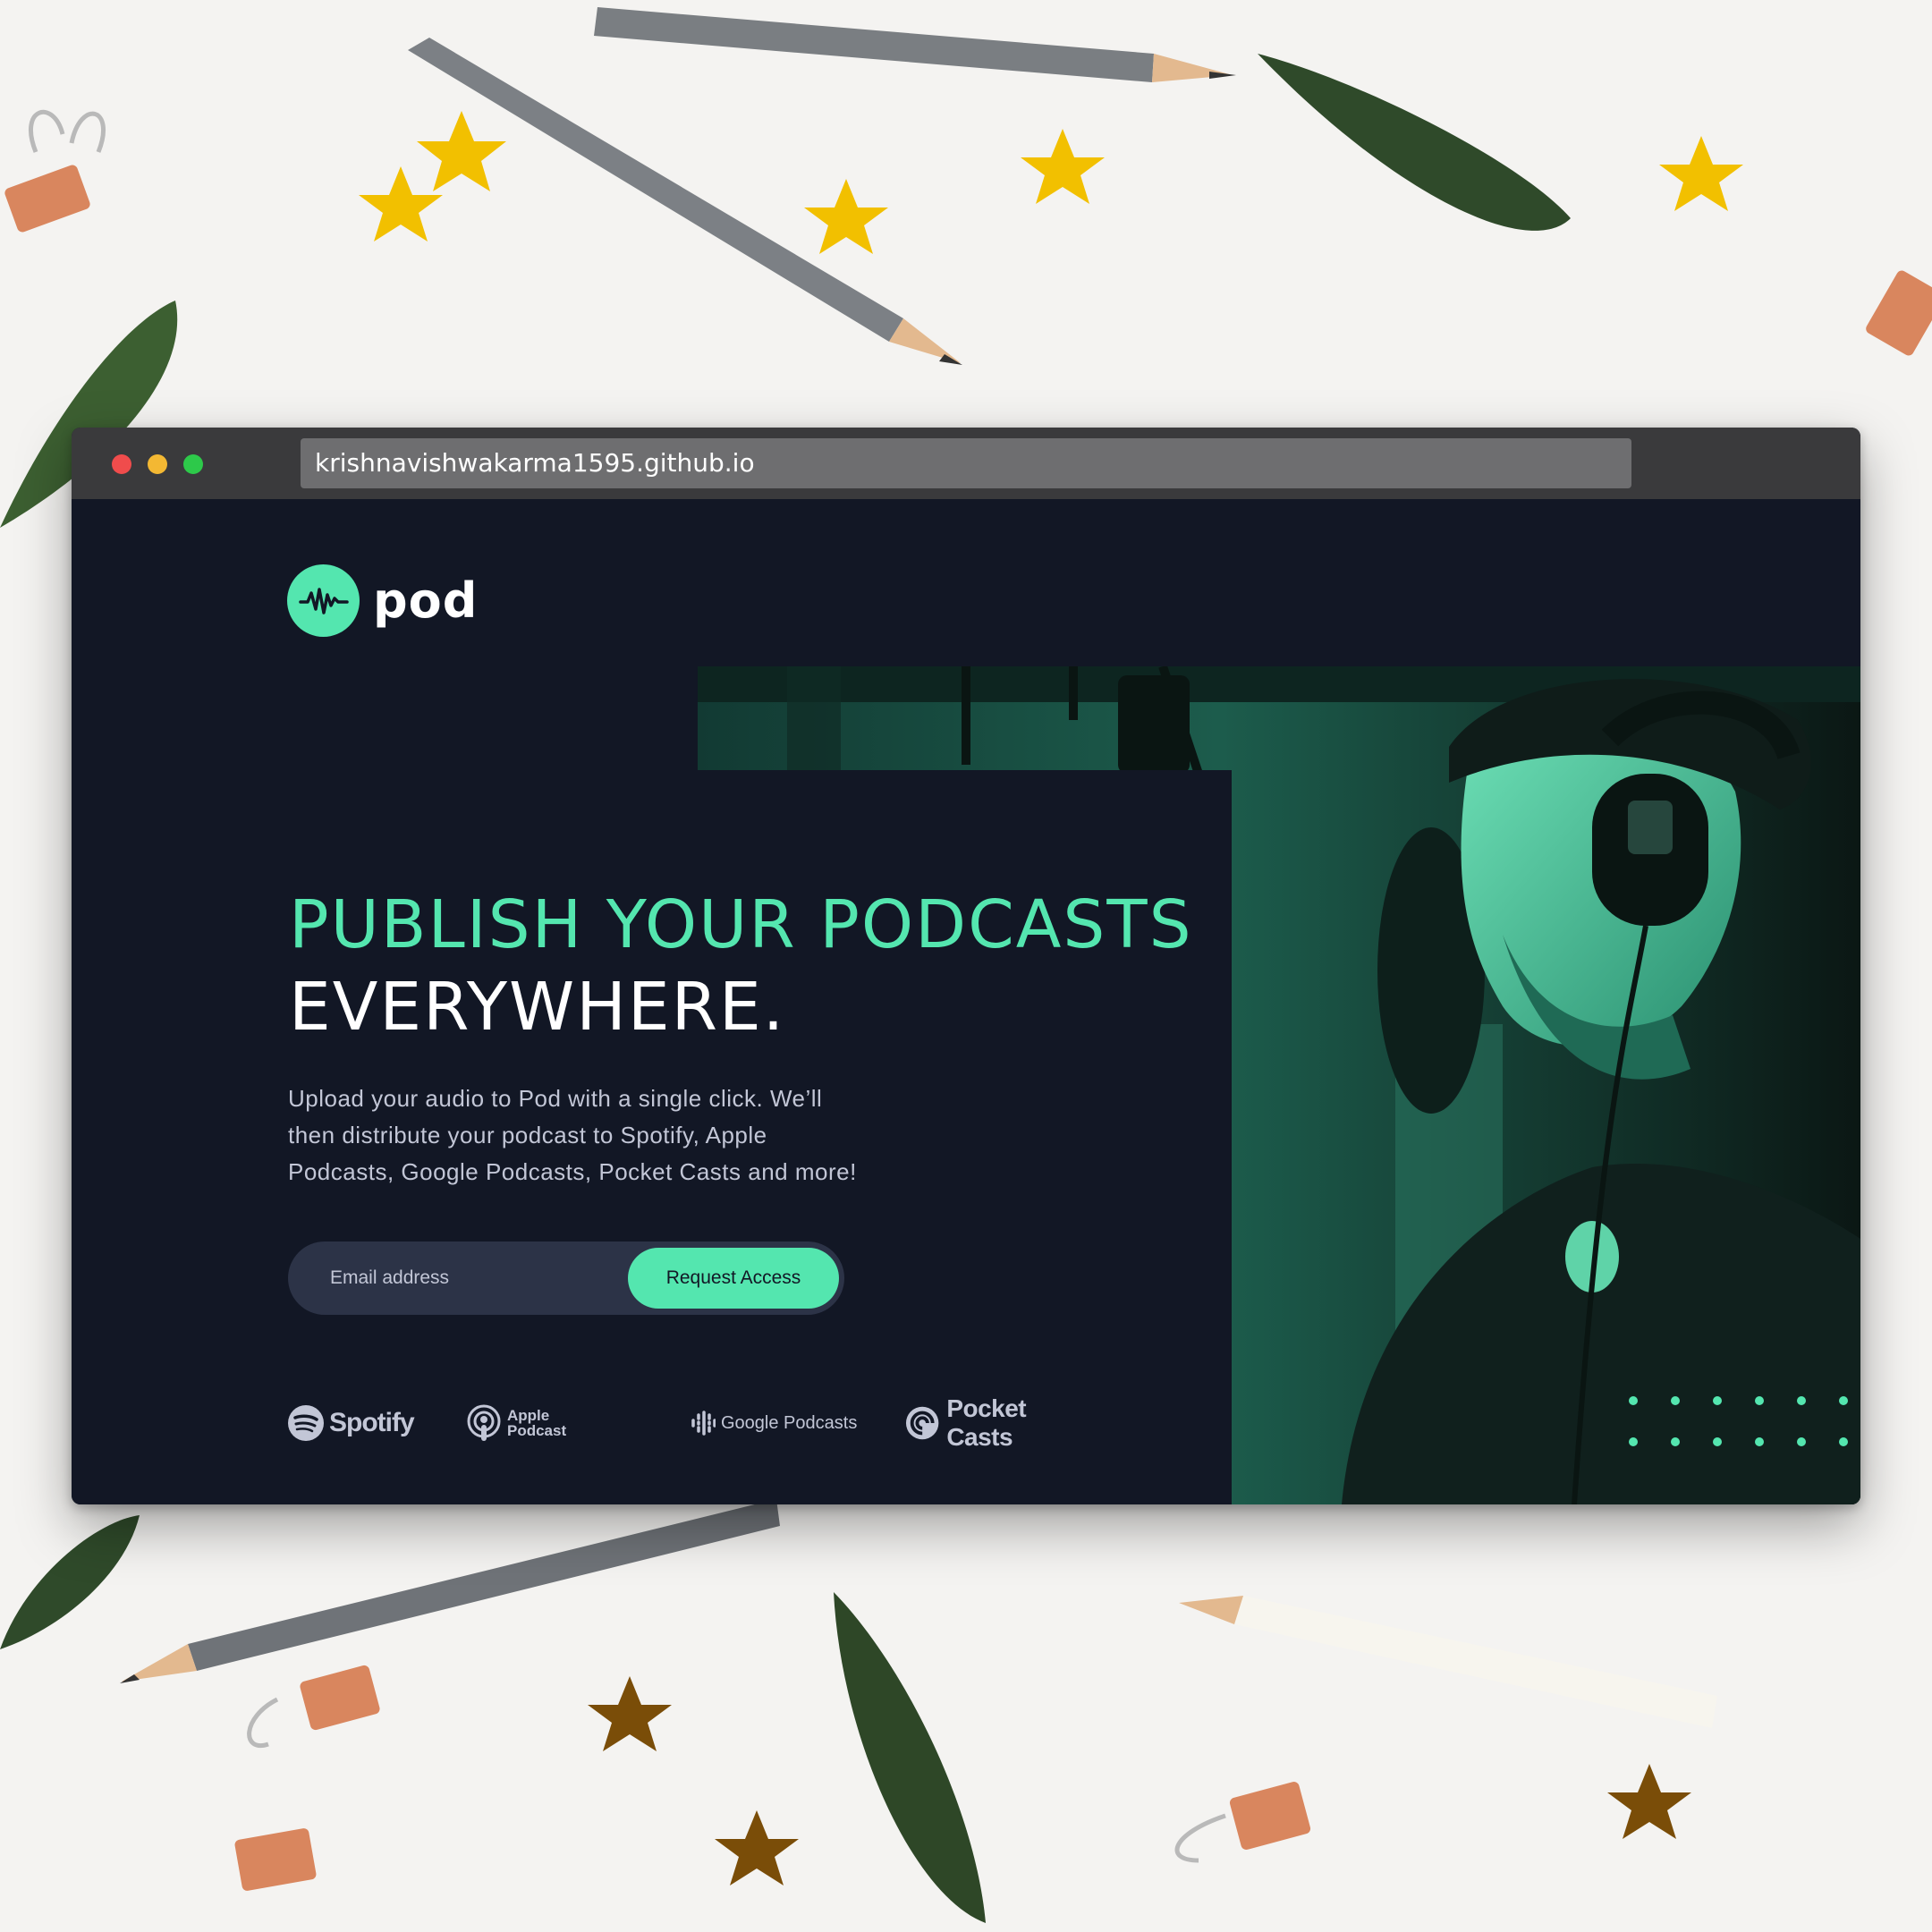 The width and height of the screenshot is (1932, 1932). I want to click on maximize-window-button, so click(193, 464).